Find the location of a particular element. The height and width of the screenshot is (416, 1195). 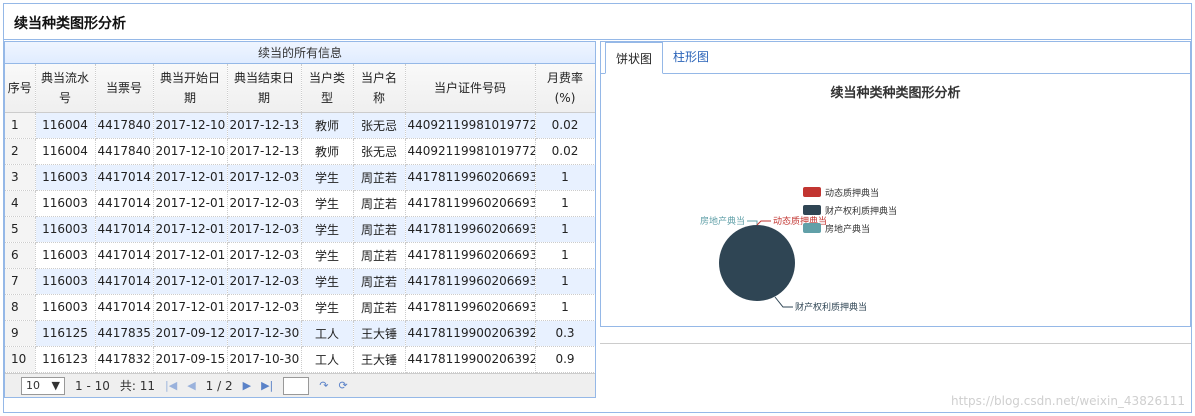

table-cell: 0.9 is located at coordinates (565, 359).